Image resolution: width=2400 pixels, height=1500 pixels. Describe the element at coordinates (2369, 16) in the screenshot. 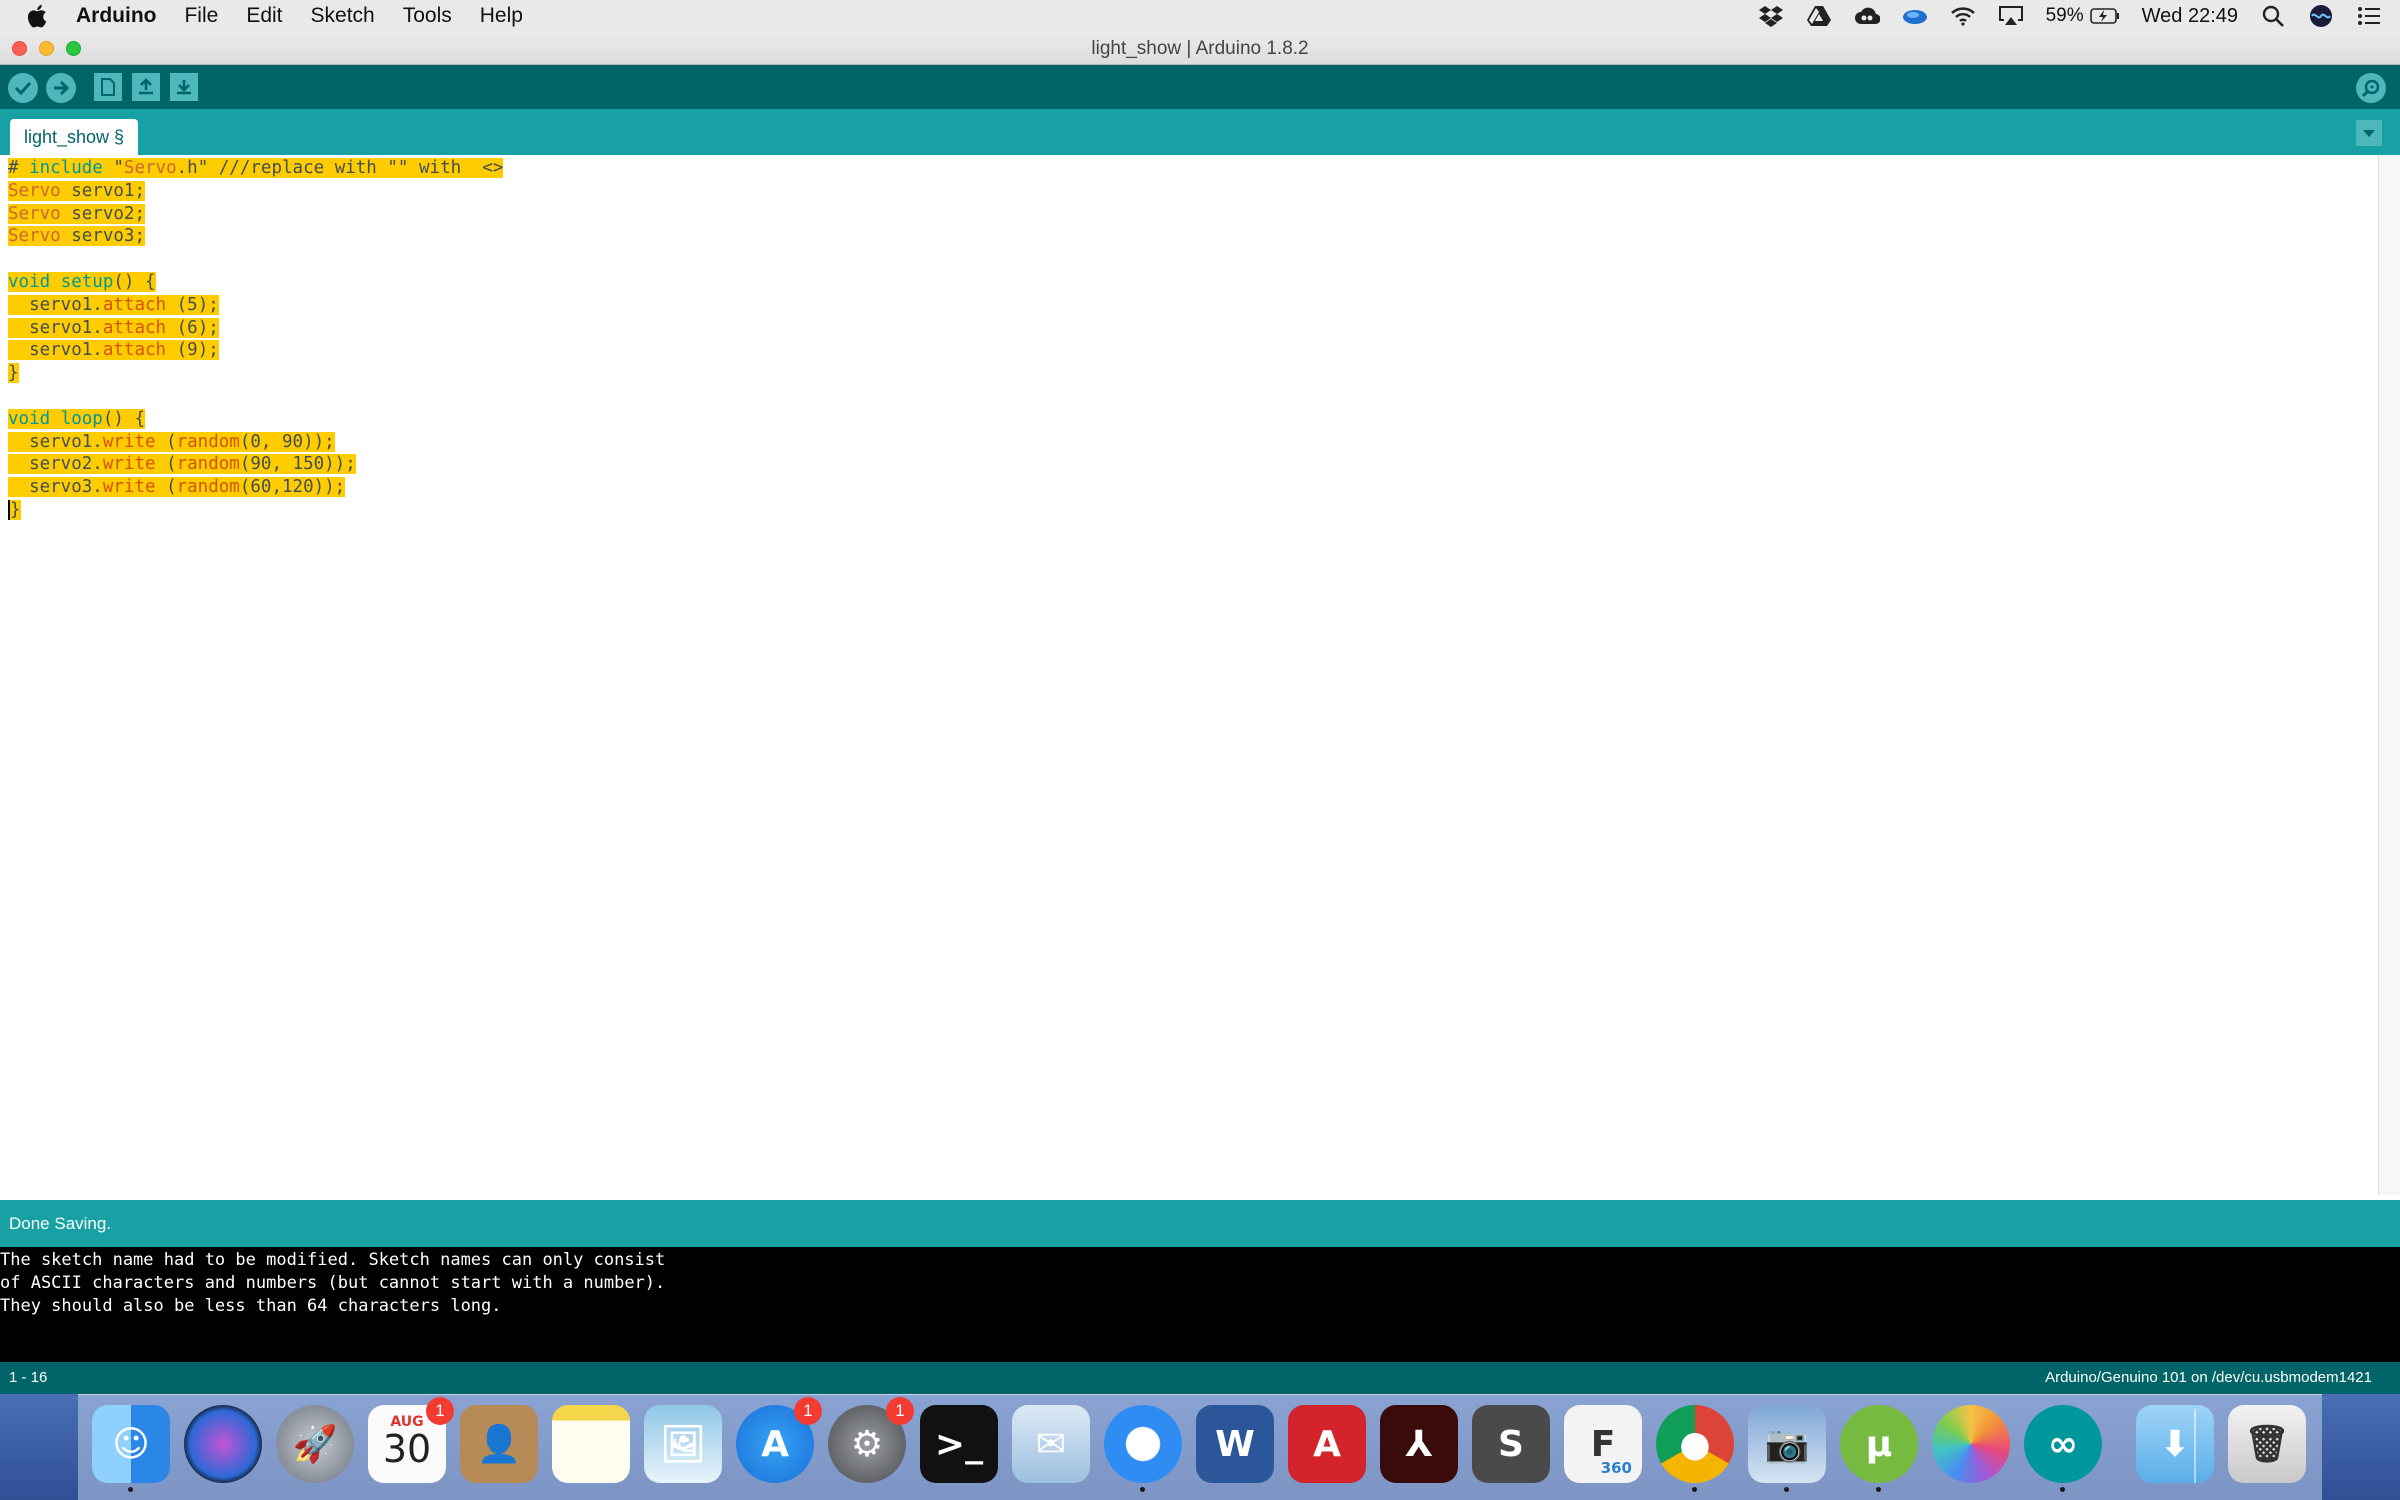

I see `notification-center-icon` at that location.